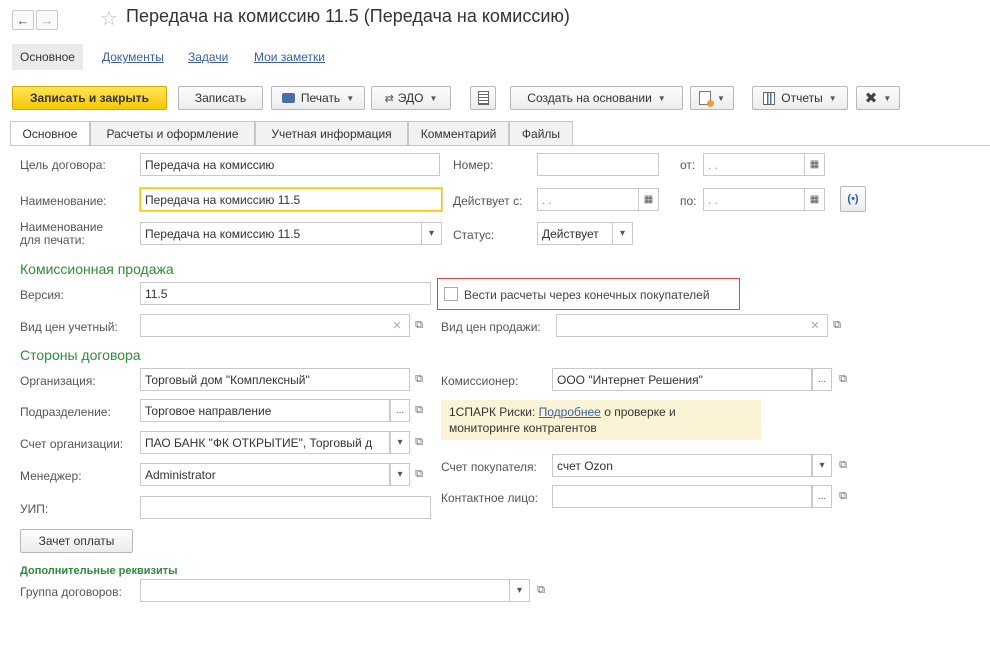 The image size is (990, 659). What do you see at coordinates (71, 592) in the screenshot?
I see `contract-group-label: Группа договоров:` at bounding box center [71, 592].